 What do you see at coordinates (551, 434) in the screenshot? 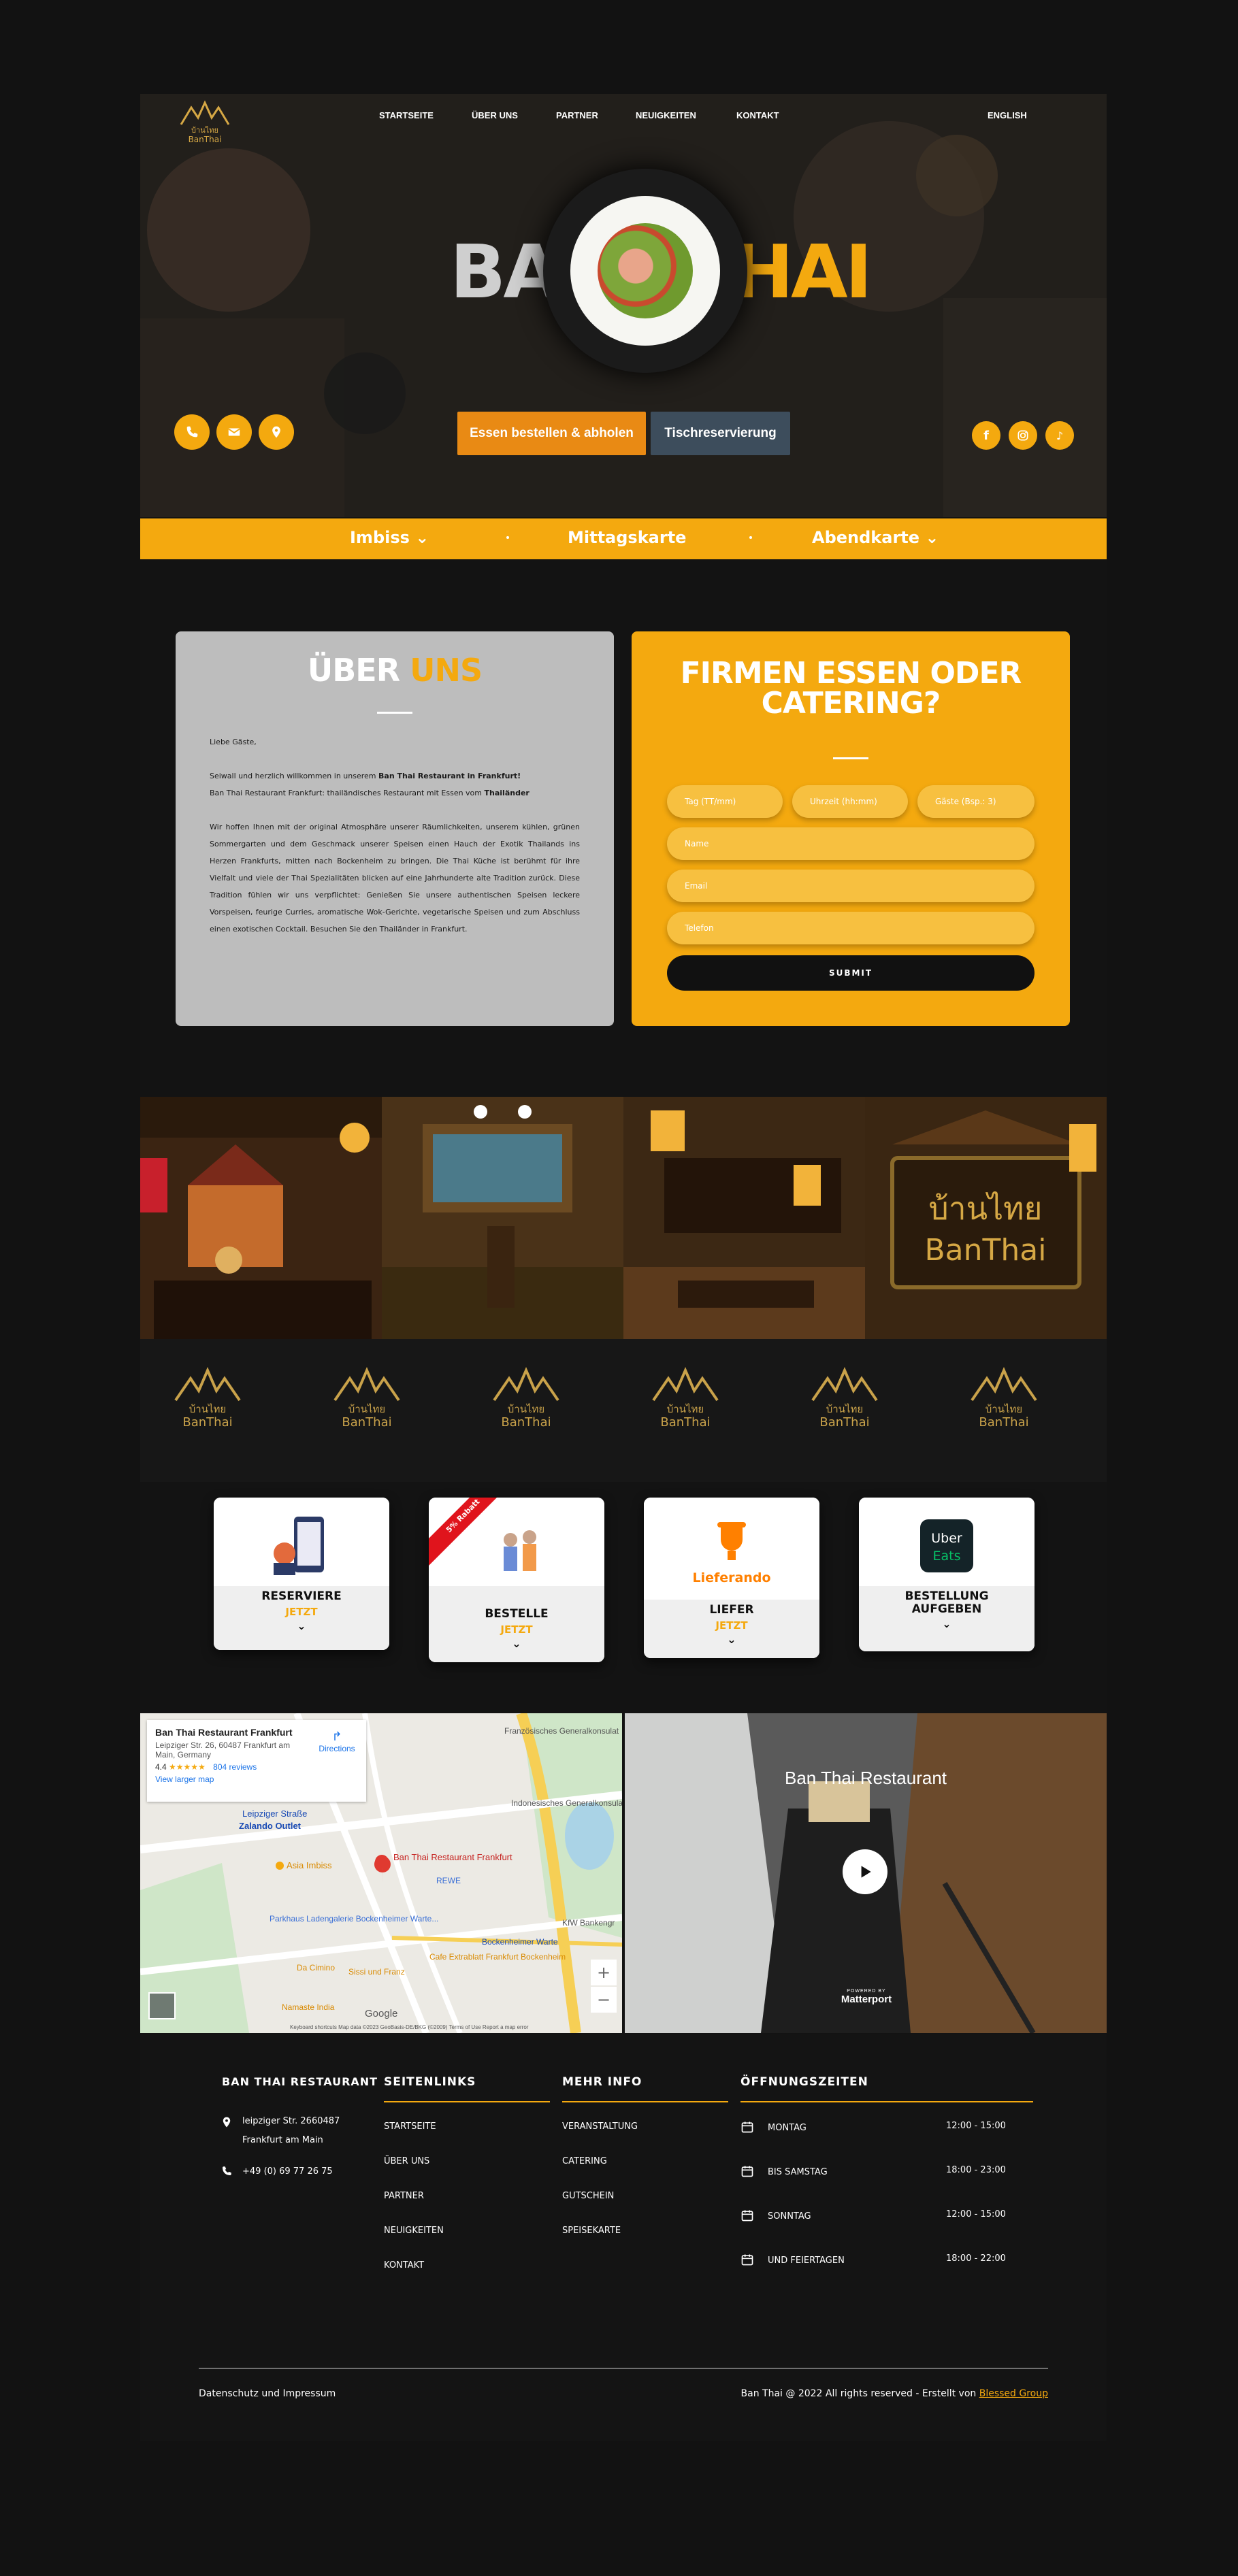
I see `order-pickup-button: Essen bestellen & abholen` at bounding box center [551, 434].